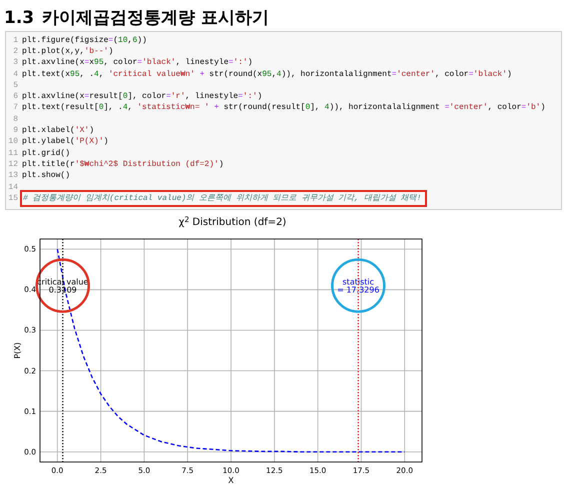 The image size is (566, 492). I want to click on code-line: plt.plot(x,y,'b--'), so click(68, 52).